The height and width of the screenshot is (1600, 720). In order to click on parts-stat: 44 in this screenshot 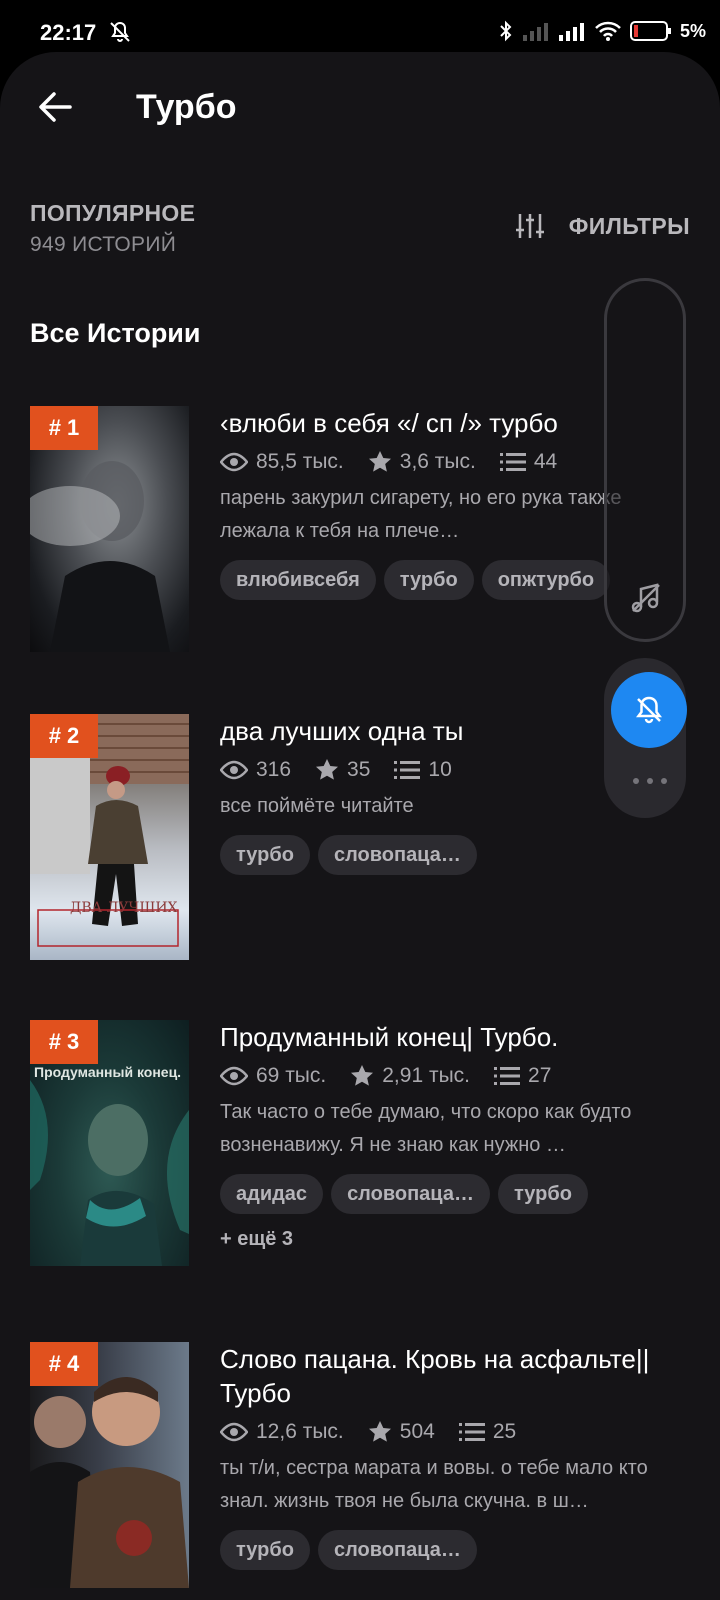, I will do `click(528, 462)`.